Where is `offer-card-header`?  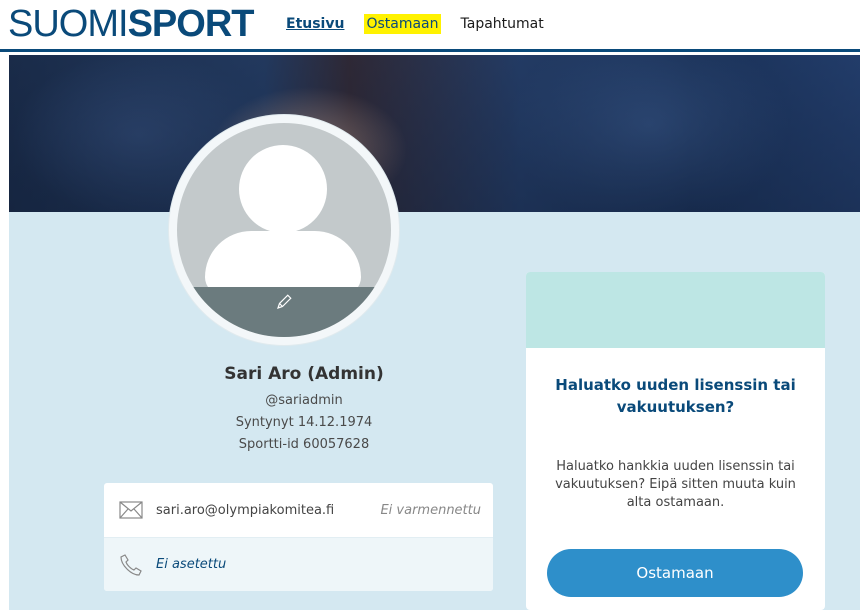 offer-card-header is located at coordinates (675, 310).